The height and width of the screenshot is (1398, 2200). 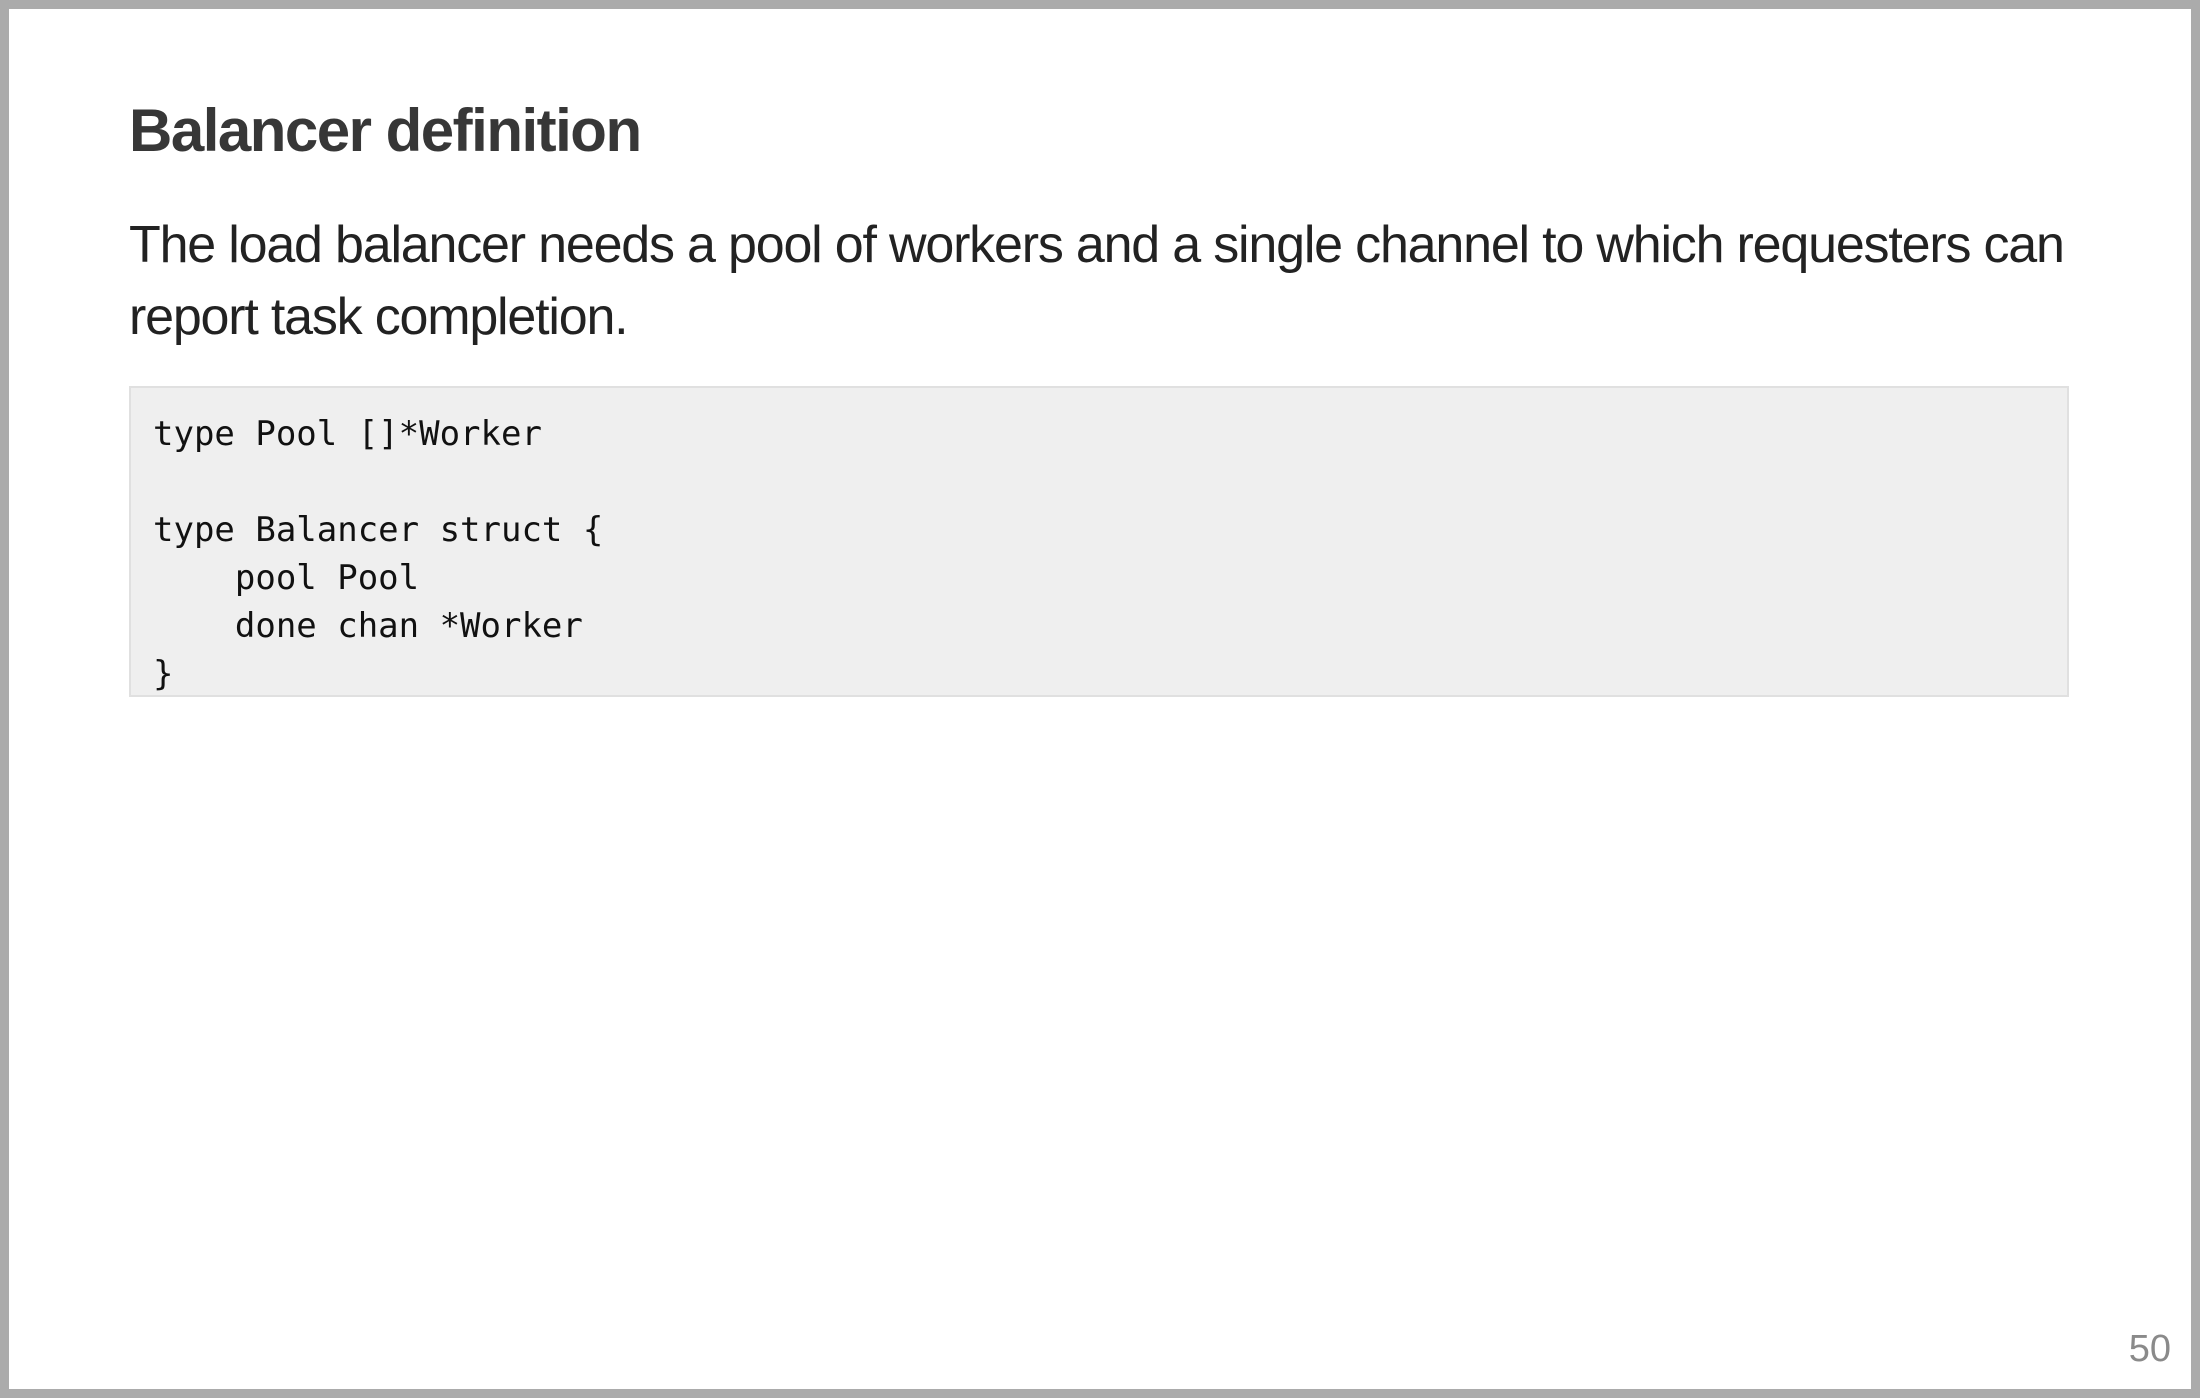 I want to click on slide-title: Balancer definition, so click(x=385, y=130).